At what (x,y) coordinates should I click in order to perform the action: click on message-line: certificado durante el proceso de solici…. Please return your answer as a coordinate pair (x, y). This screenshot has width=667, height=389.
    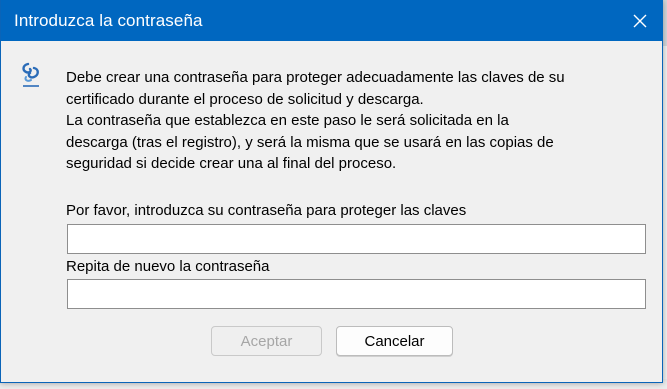
    Looking at the image, I should click on (245, 99).